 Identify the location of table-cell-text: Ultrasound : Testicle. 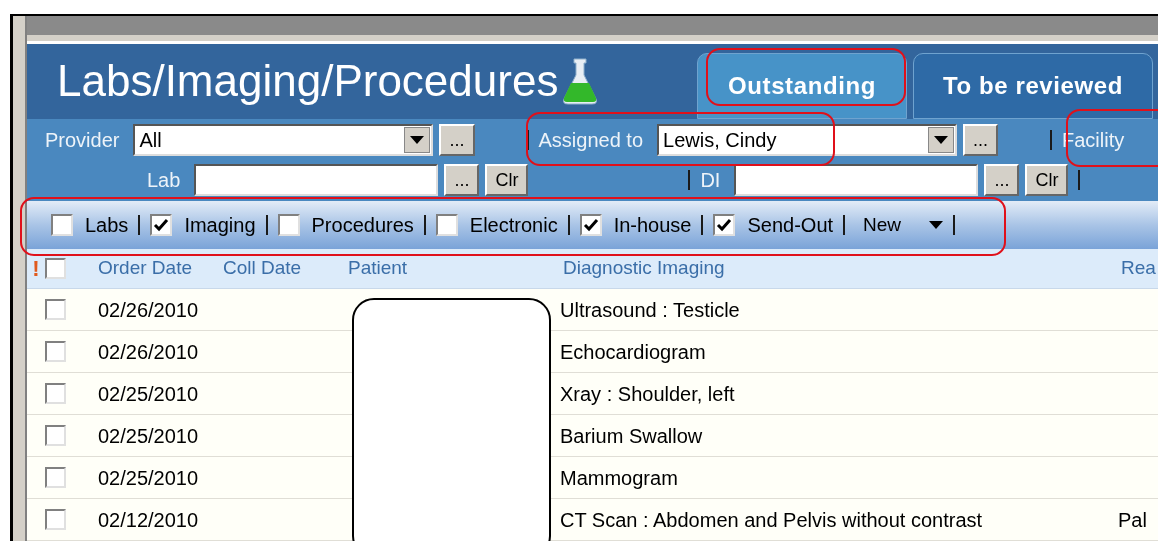
(650, 310).